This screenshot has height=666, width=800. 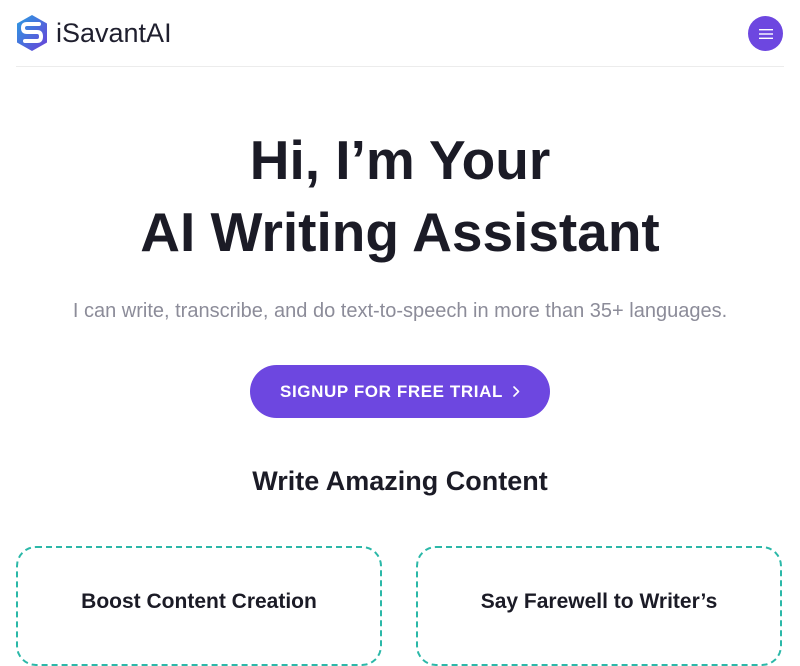 I want to click on chevron-right-icon, so click(x=516, y=391).